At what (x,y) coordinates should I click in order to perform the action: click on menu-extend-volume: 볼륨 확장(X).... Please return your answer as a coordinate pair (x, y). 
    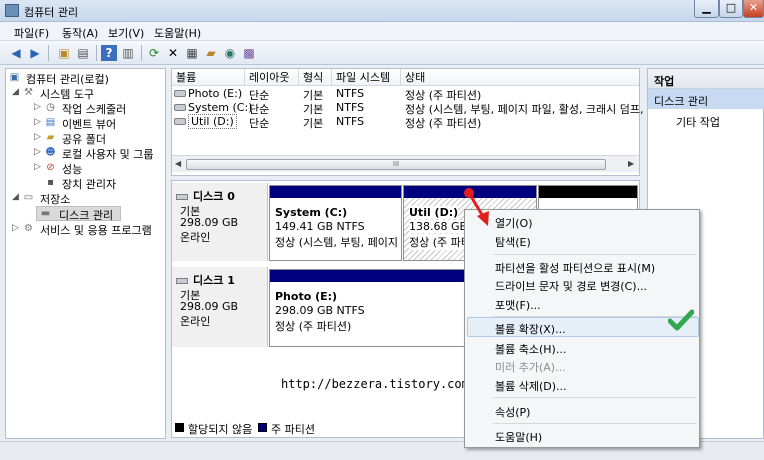
    Looking at the image, I should click on (530, 329).